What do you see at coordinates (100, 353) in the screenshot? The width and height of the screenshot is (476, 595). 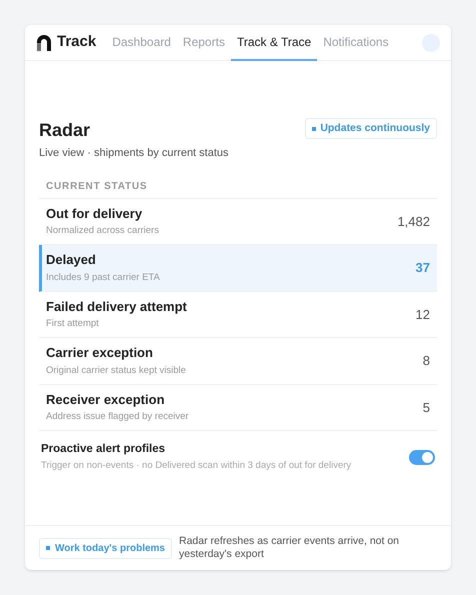 I see `status-title: Carrier exception` at bounding box center [100, 353].